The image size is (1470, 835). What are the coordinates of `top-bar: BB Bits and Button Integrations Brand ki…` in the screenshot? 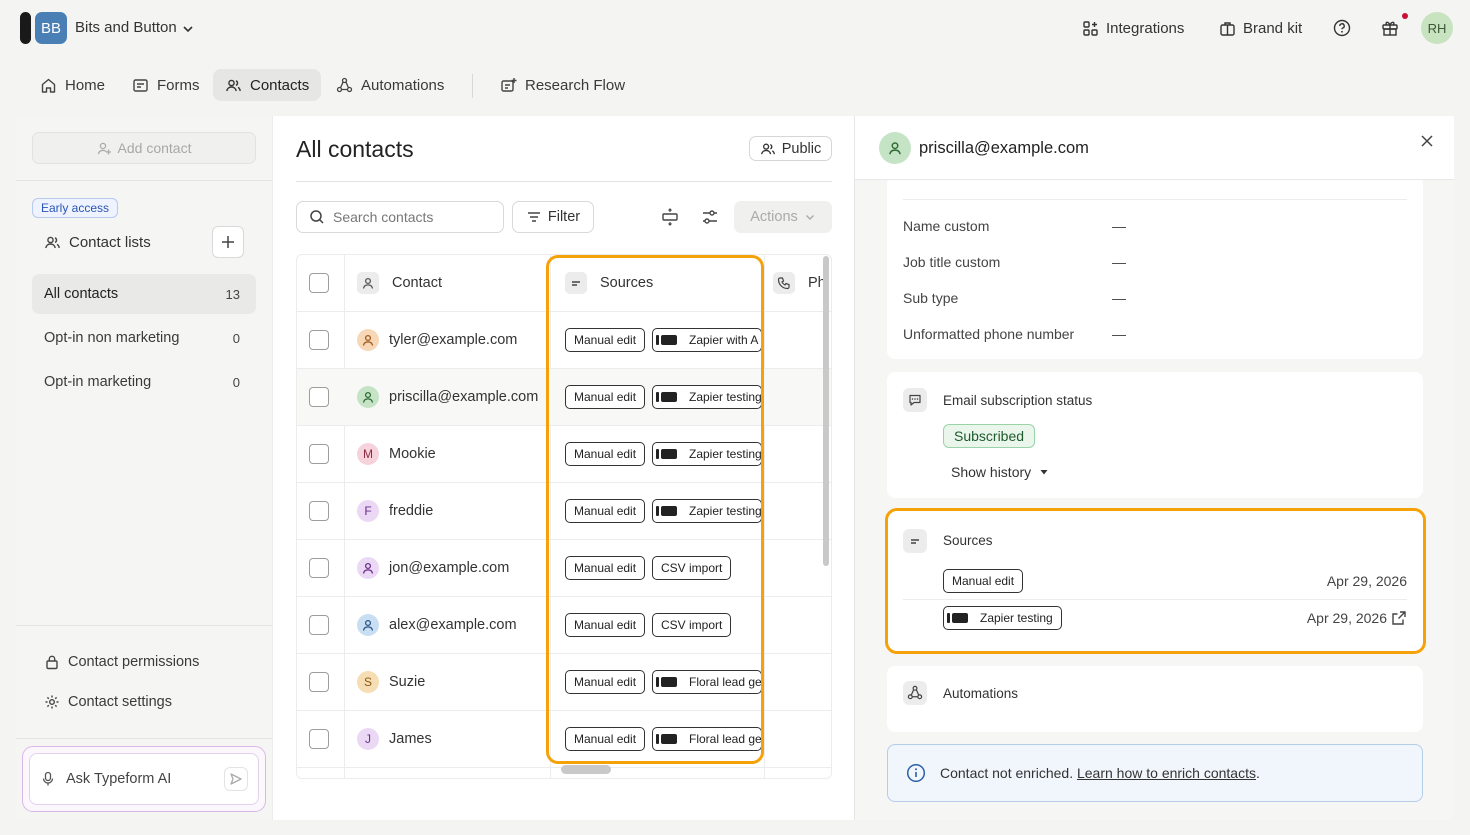 It's located at (735, 28).